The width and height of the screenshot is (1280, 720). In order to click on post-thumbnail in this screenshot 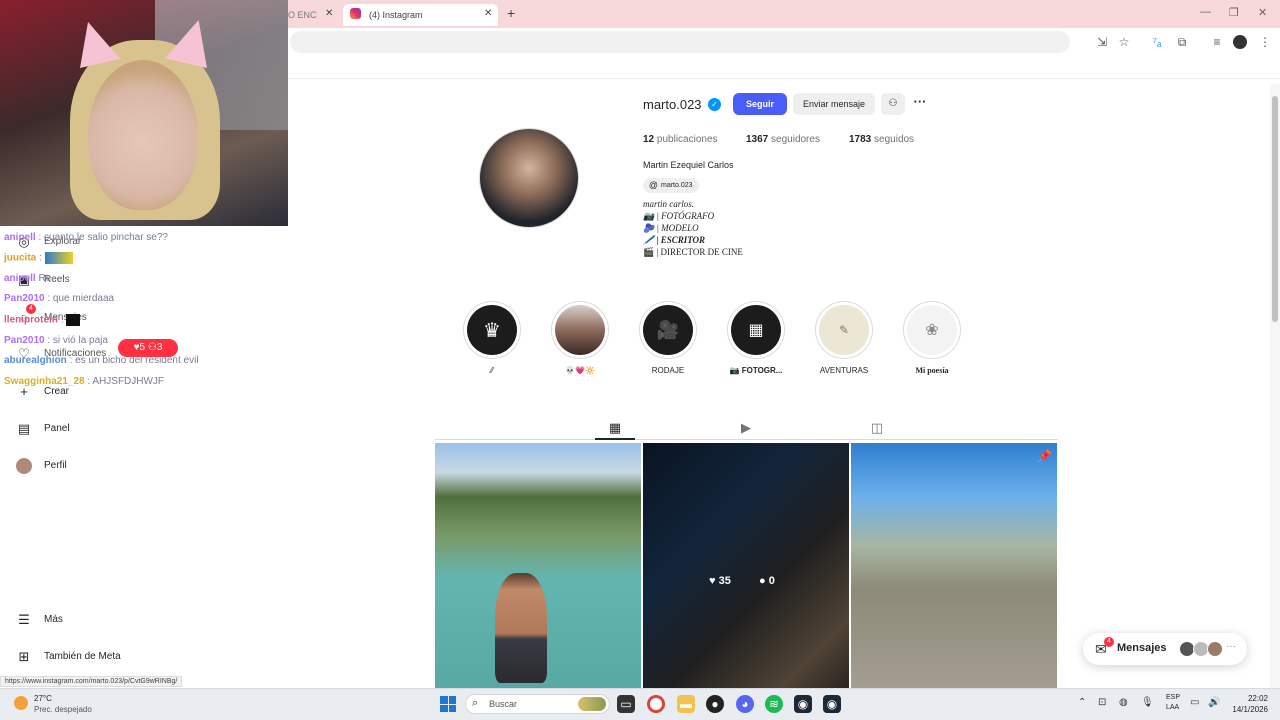, I will do `click(538, 565)`.